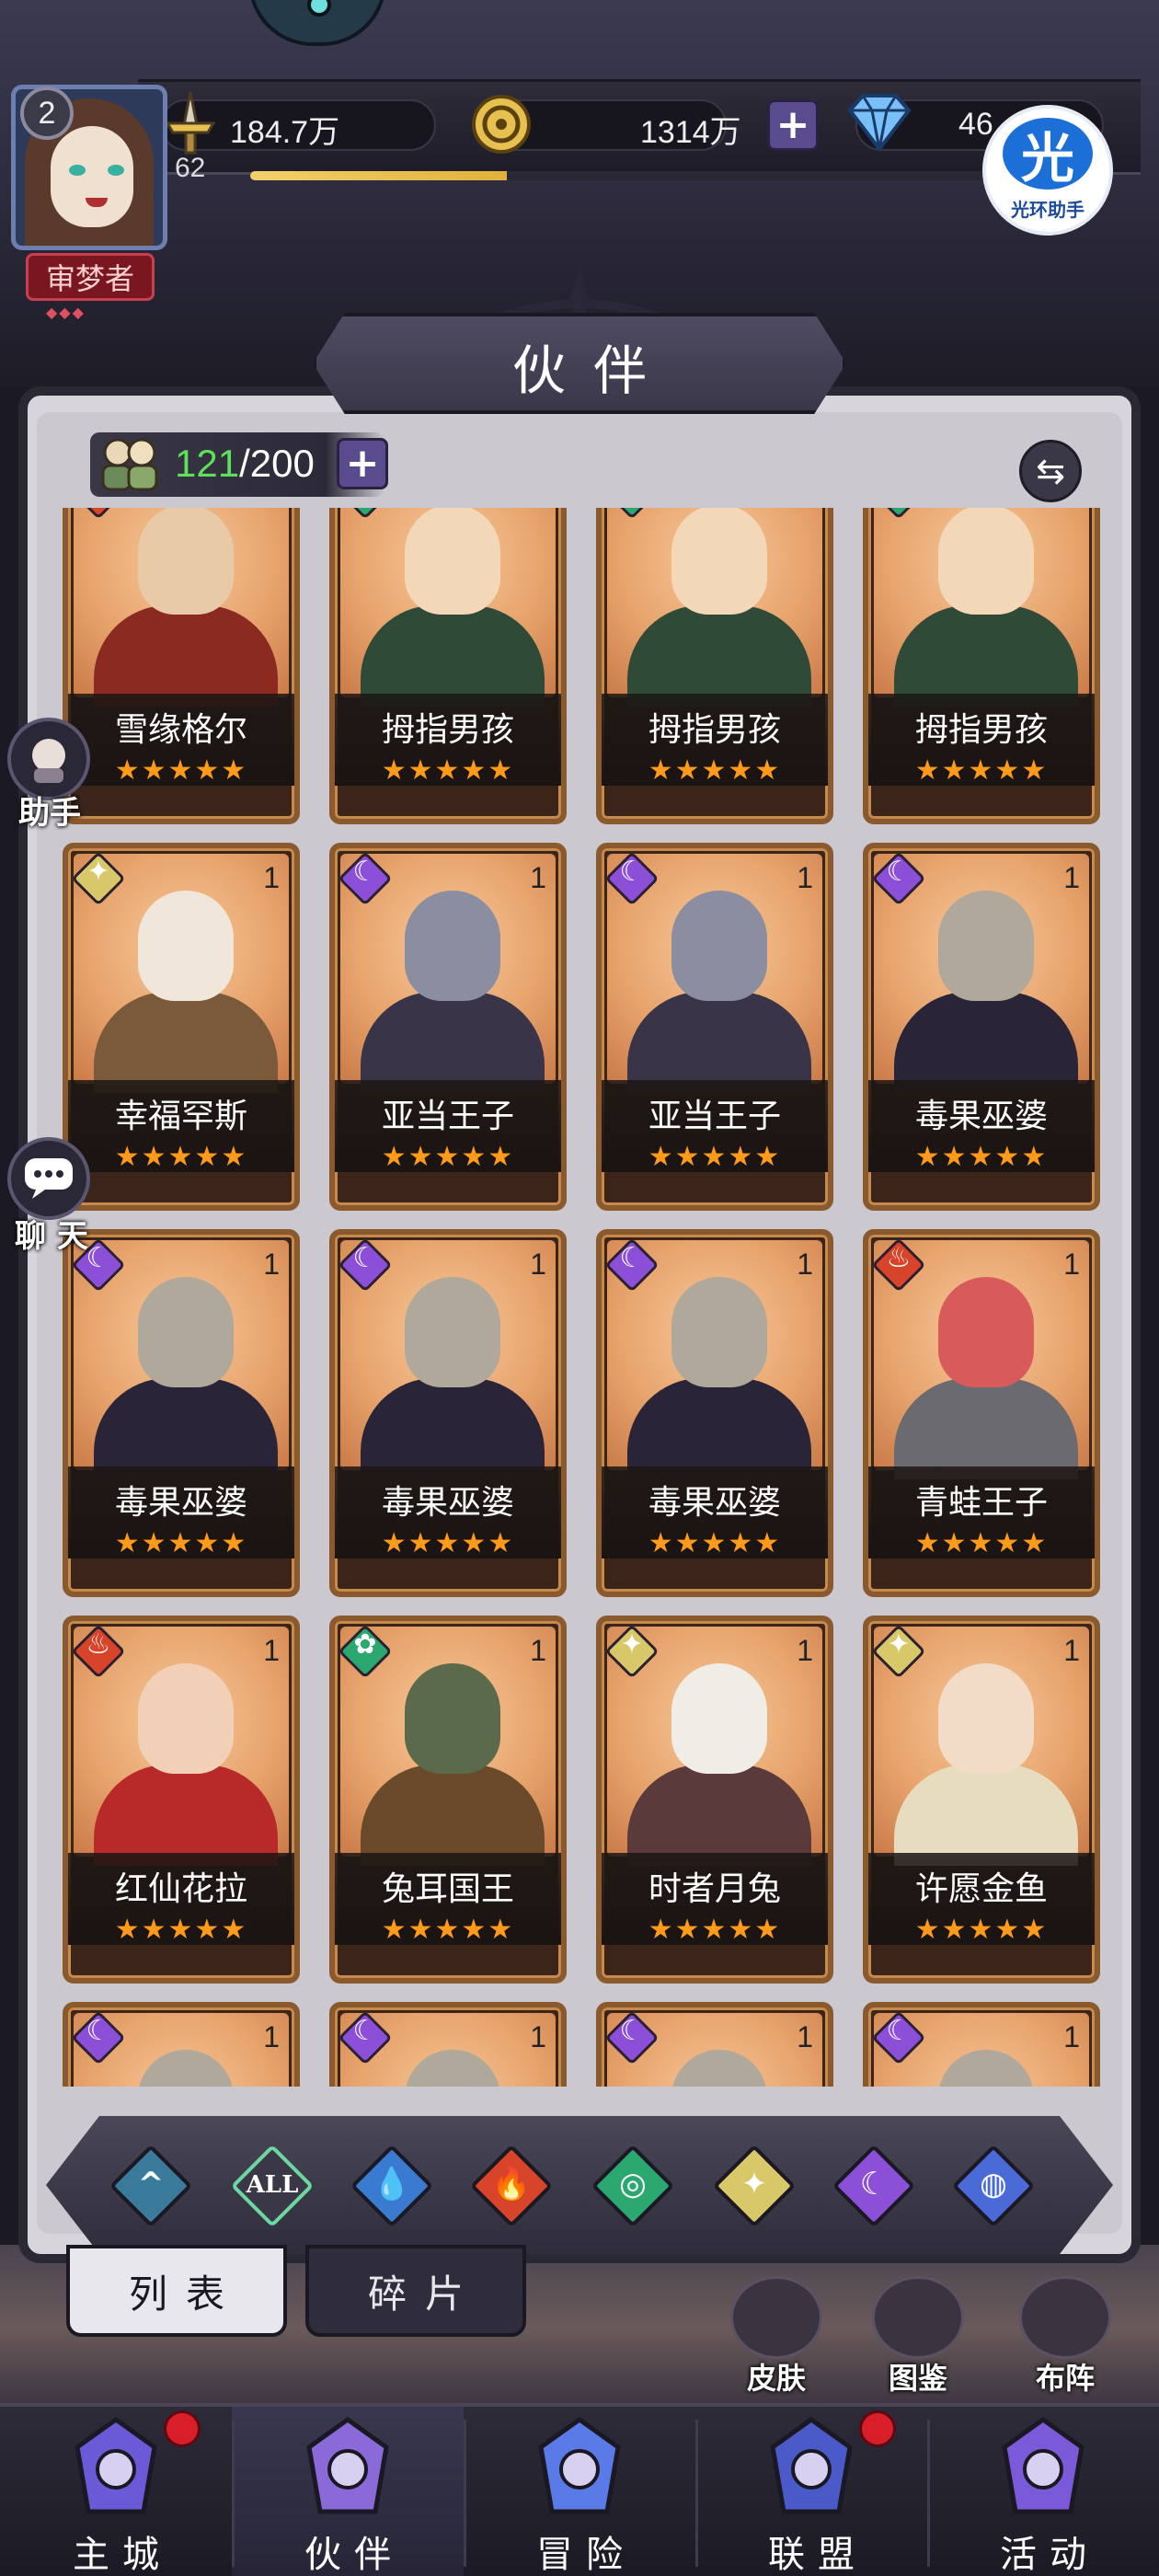  Describe the element at coordinates (586, 2555) in the screenshot. I see `nav-label: 冒险` at that location.